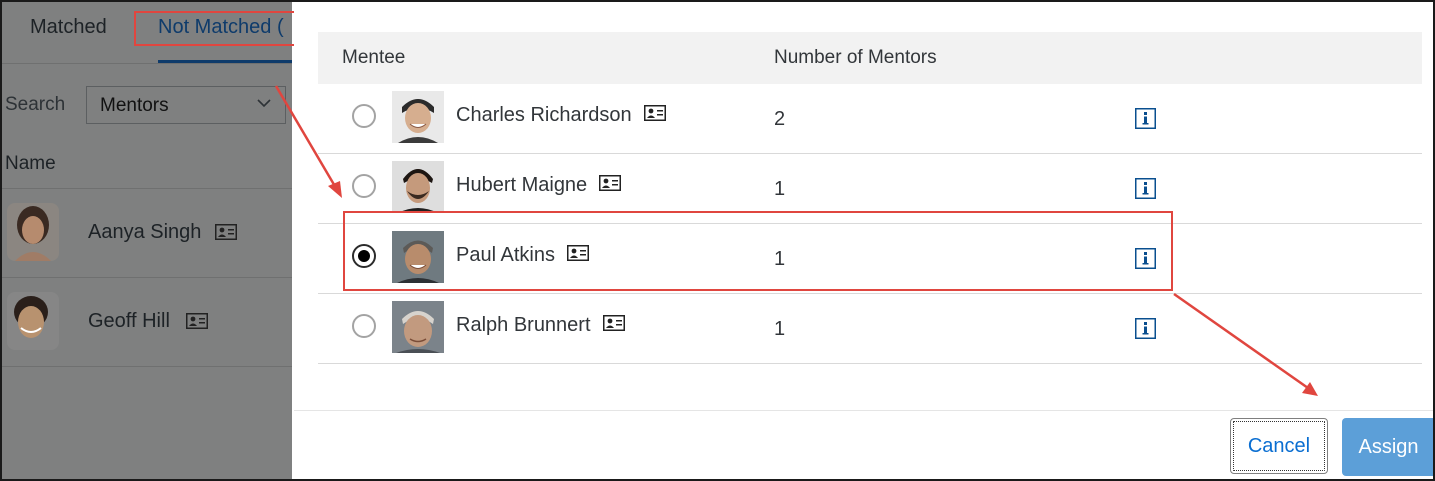  What do you see at coordinates (264, 103) in the screenshot?
I see `chevron-down-icon` at bounding box center [264, 103].